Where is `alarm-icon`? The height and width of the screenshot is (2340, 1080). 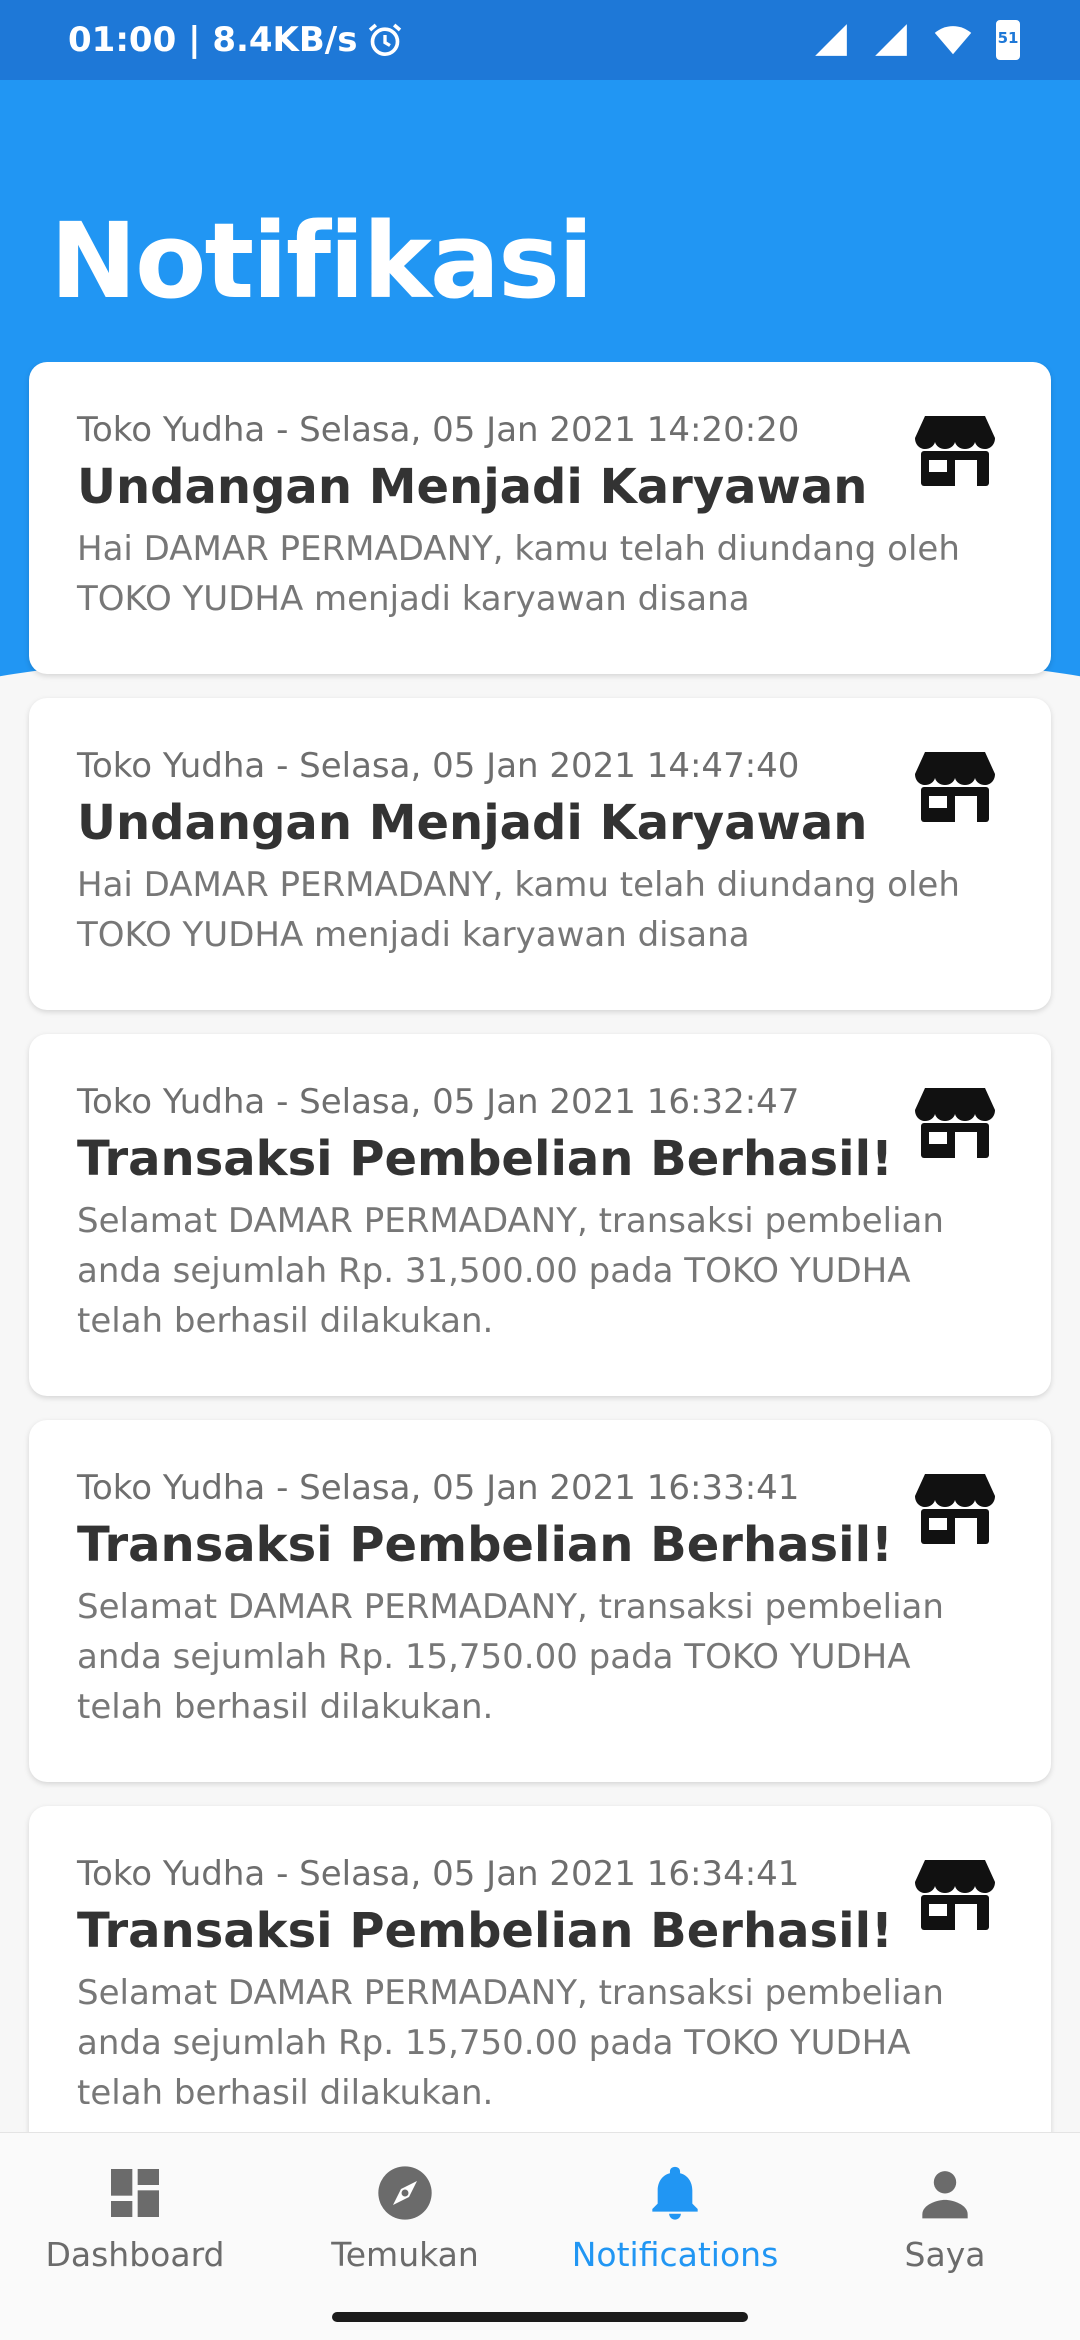
alarm-icon is located at coordinates (385, 40).